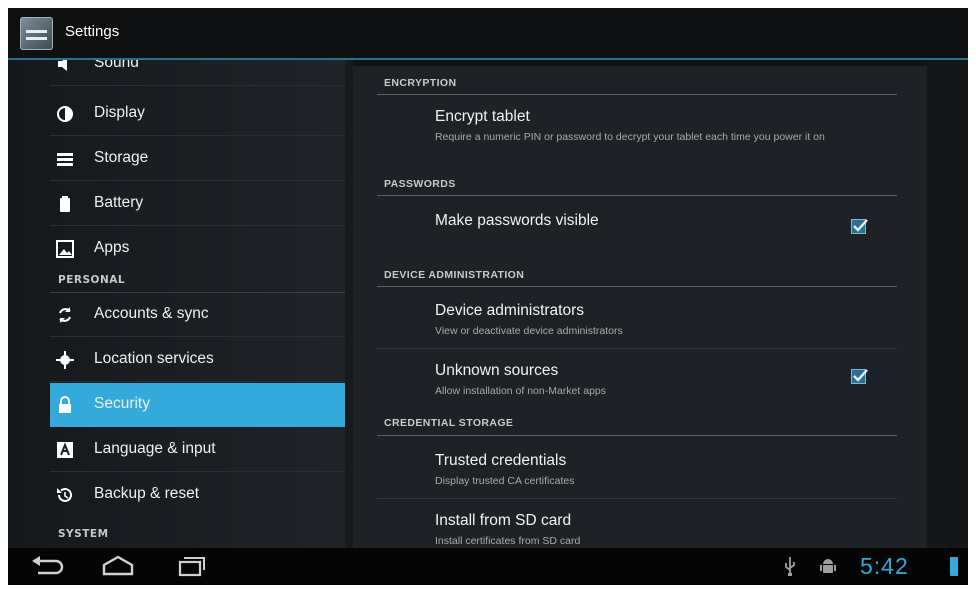 This screenshot has height=589, width=976. I want to click on unknown-sources-checkbox, so click(859, 376).